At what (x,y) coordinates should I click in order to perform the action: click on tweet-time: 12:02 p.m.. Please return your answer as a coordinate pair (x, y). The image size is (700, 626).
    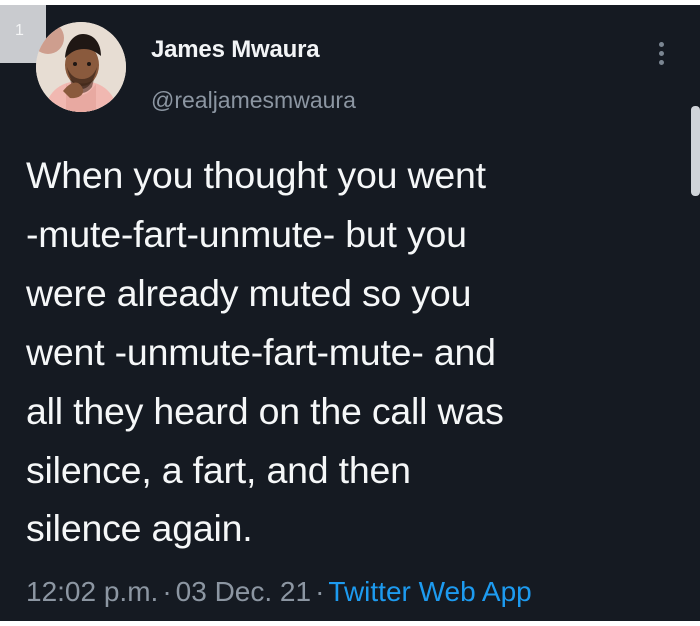
    Looking at the image, I should click on (92, 591).